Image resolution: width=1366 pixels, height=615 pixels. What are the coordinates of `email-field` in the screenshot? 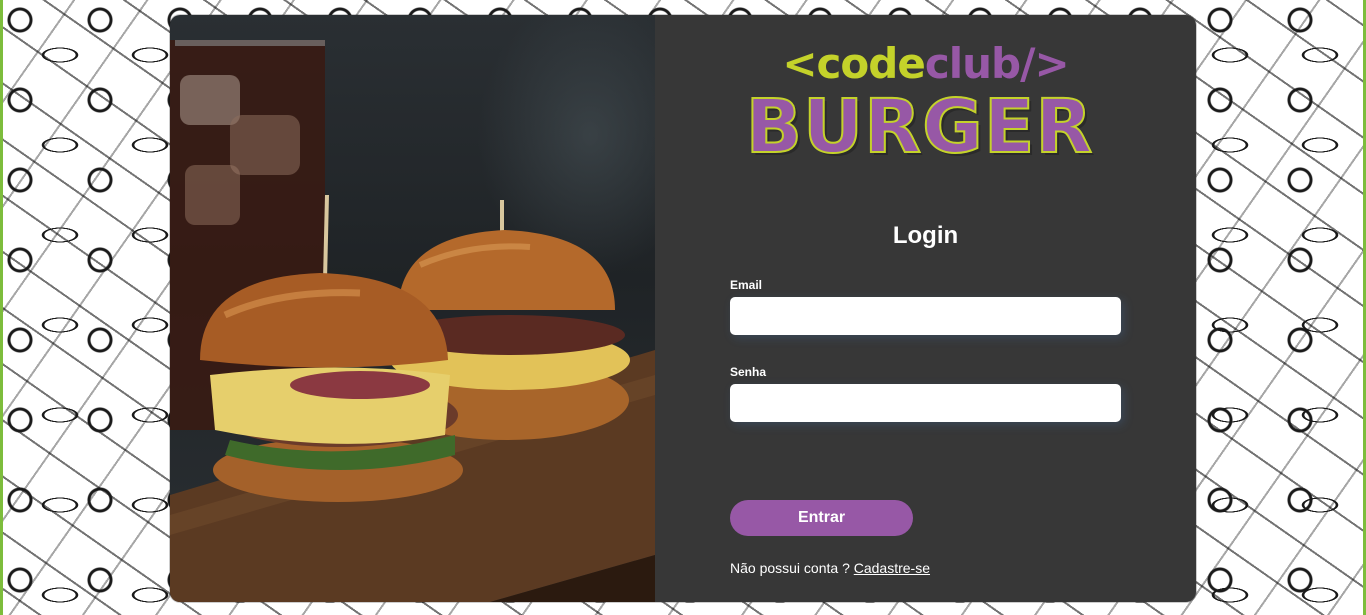 It's located at (925, 316).